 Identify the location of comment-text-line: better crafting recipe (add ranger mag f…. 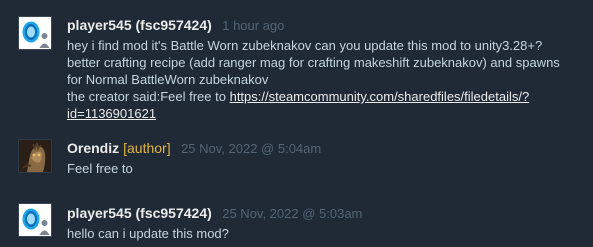
(313, 62).